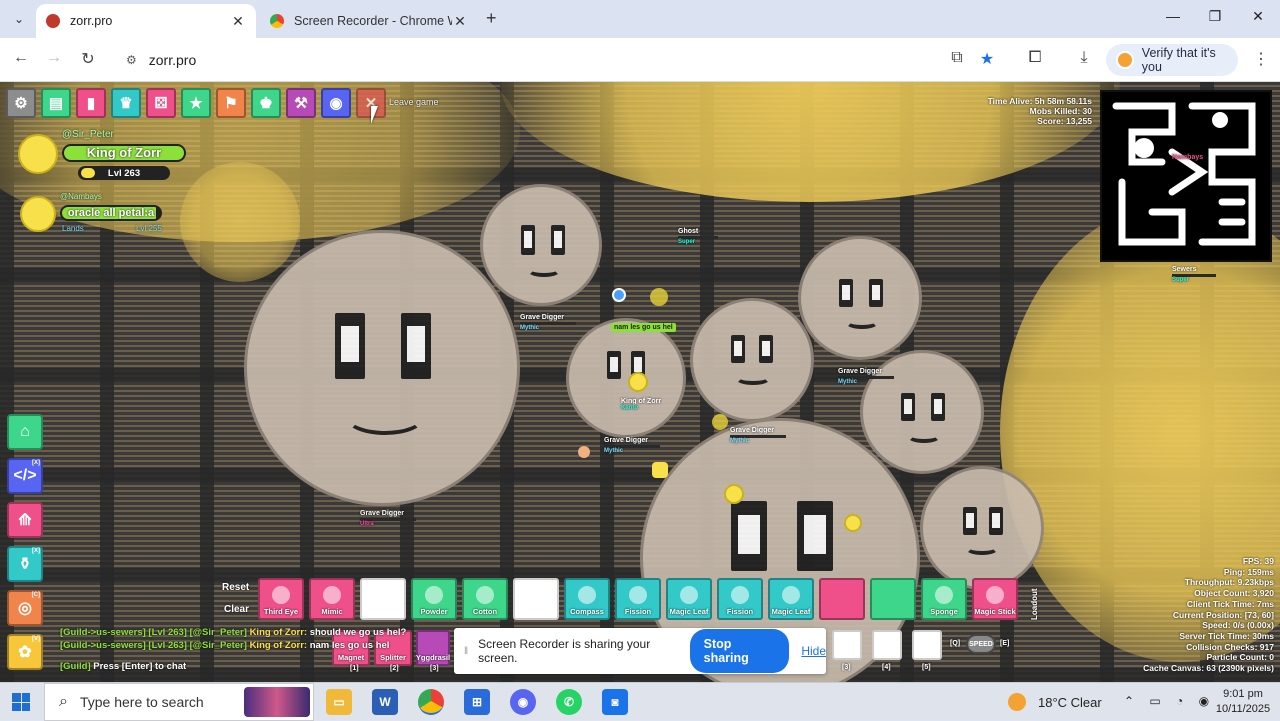  What do you see at coordinates (739, 651) in the screenshot?
I see `stop-sharing-button: Stop sharing` at bounding box center [739, 651].